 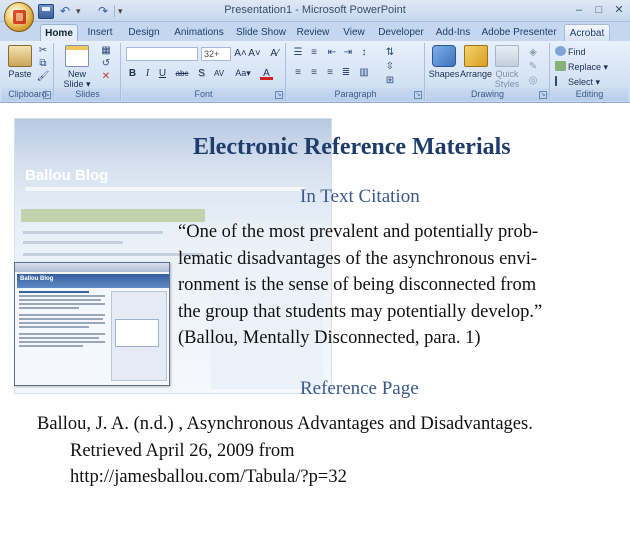 I want to click on tab-developer: Developer, so click(x=401, y=32).